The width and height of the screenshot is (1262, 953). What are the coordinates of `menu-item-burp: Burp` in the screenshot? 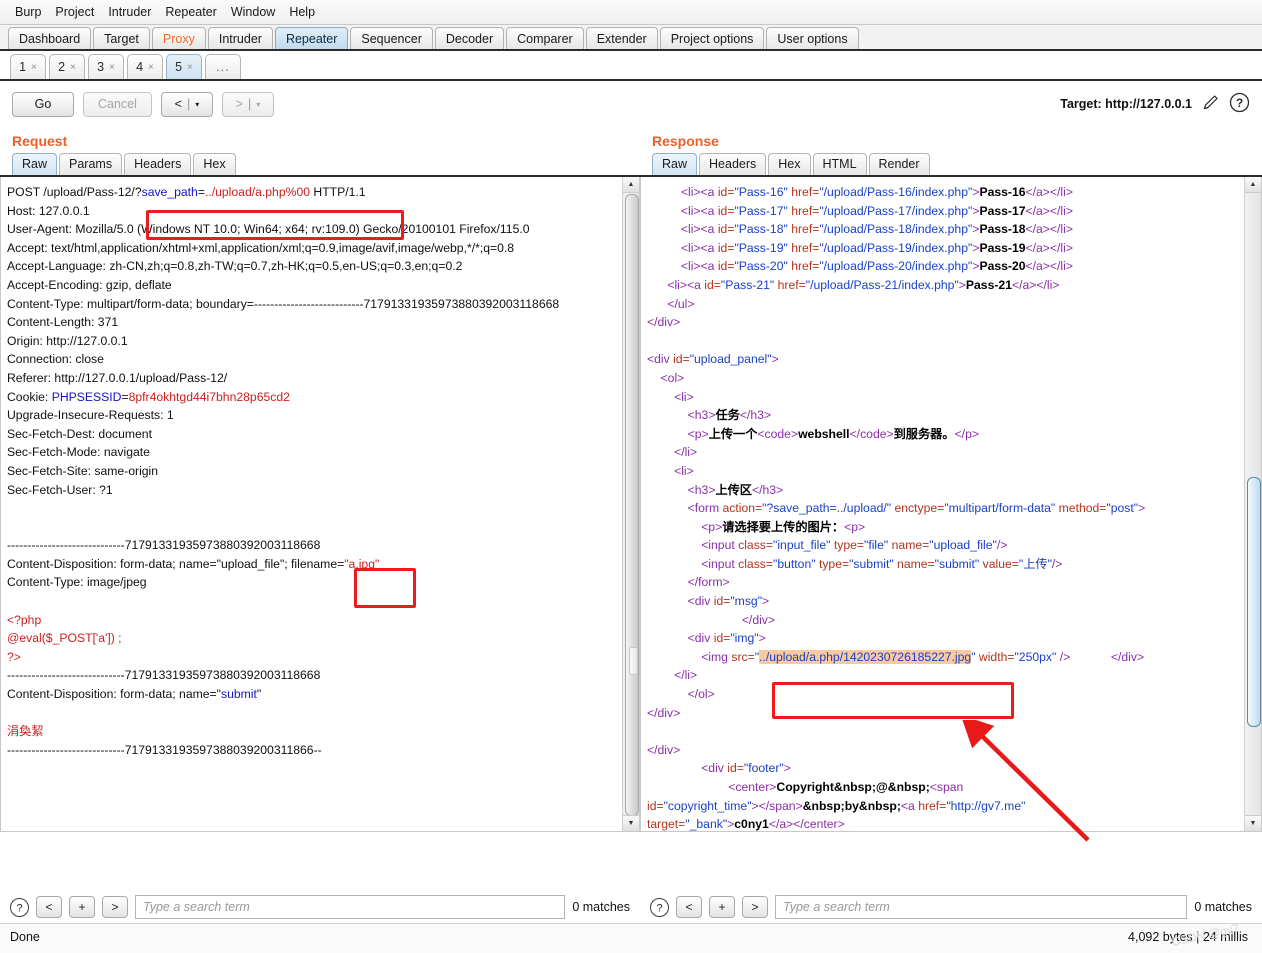 It's located at (28, 12).